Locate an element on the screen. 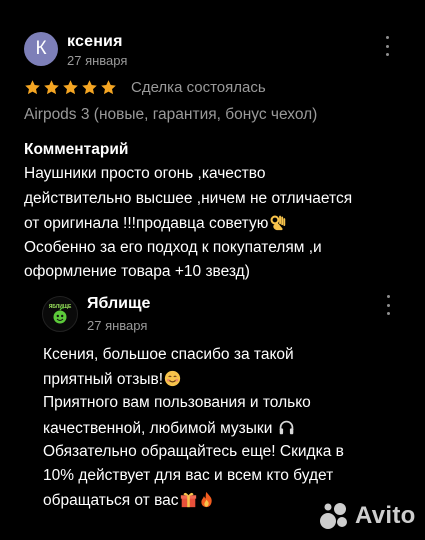  reply-line: Приятного вам пользования и только is located at coordinates (177, 402).